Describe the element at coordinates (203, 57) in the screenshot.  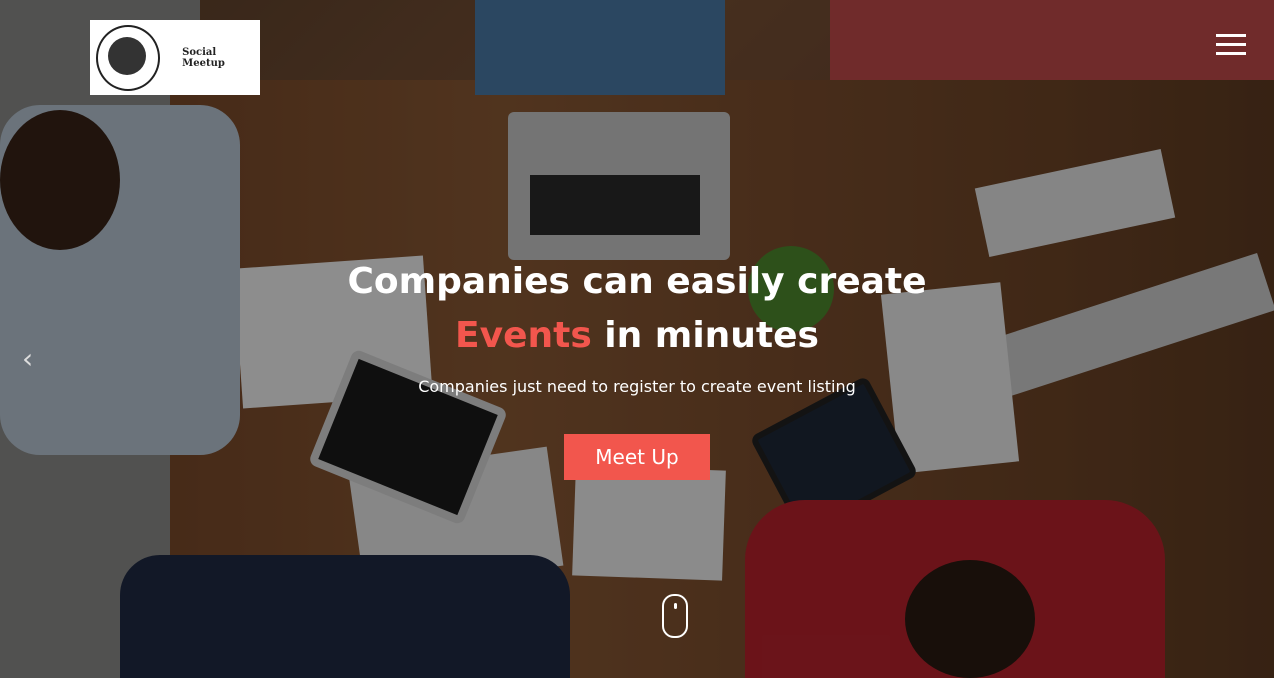
I see `logo-text: Social Meetup` at that location.